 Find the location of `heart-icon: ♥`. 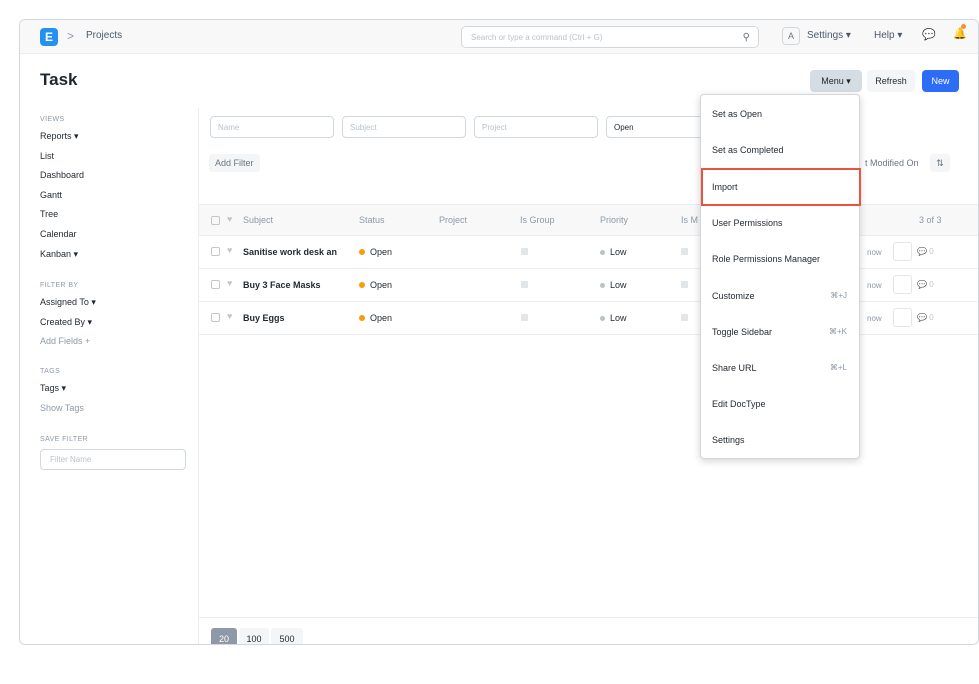

heart-icon: ♥ is located at coordinates (230, 219).